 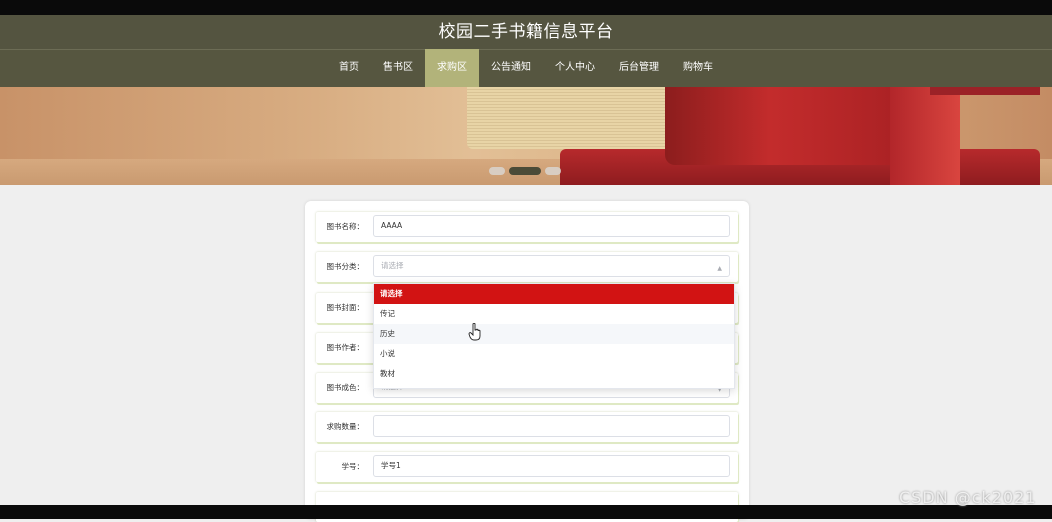 What do you see at coordinates (345, 387) in the screenshot?
I see `condition-label: 图书成色：` at bounding box center [345, 387].